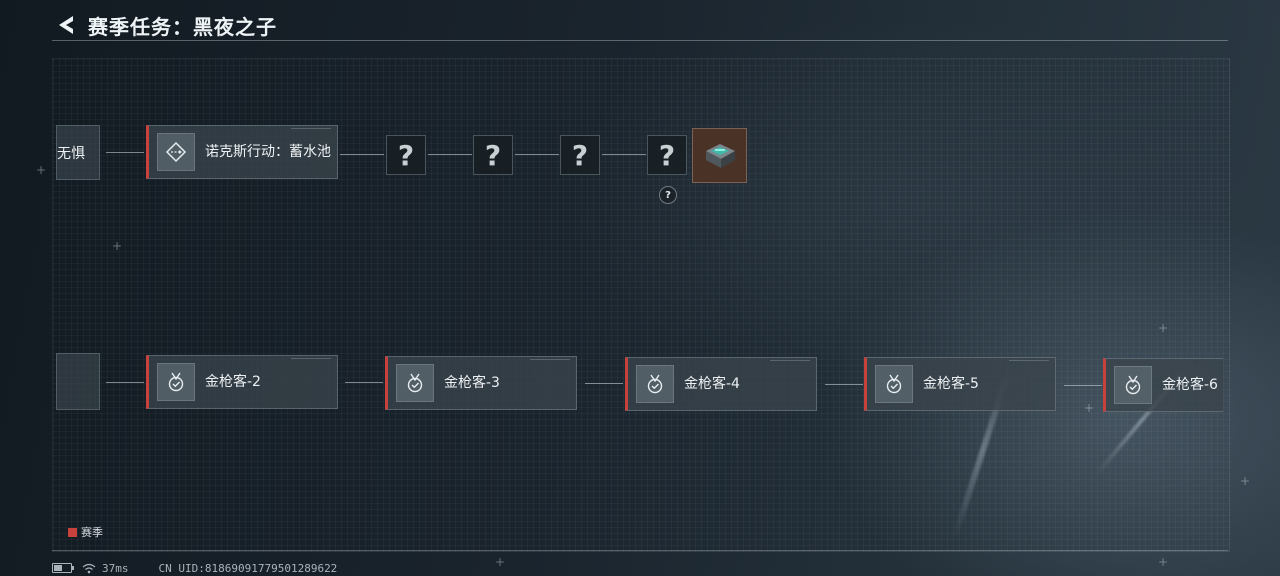 The height and width of the screenshot is (576, 1280). I want to click on status-bar: 37ms CN UID:81869091779501289622, so click(194, 568).